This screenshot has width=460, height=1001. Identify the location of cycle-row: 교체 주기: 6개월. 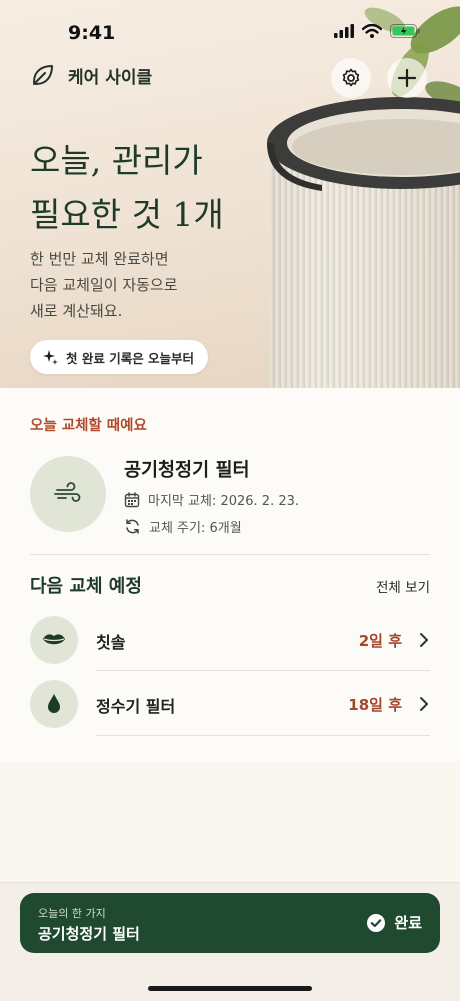
(183, 526).